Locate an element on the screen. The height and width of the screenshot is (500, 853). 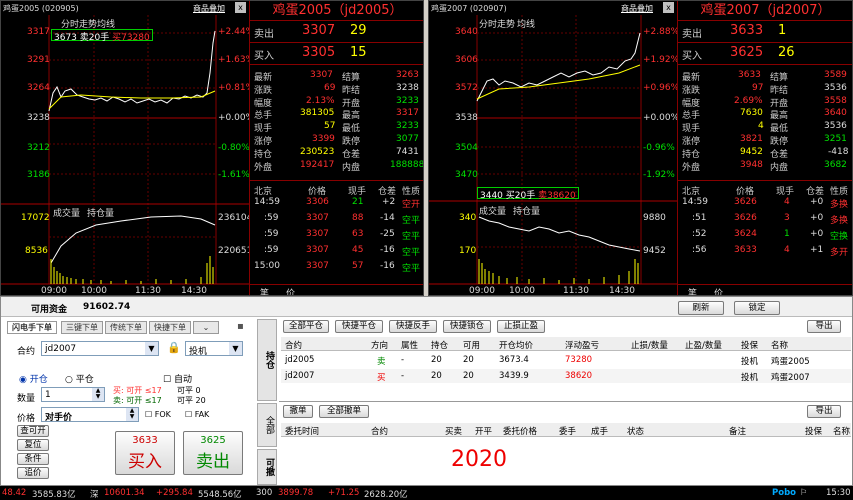
auto-checkbox: ☐ 自动 is located at coordinates (177, 378).